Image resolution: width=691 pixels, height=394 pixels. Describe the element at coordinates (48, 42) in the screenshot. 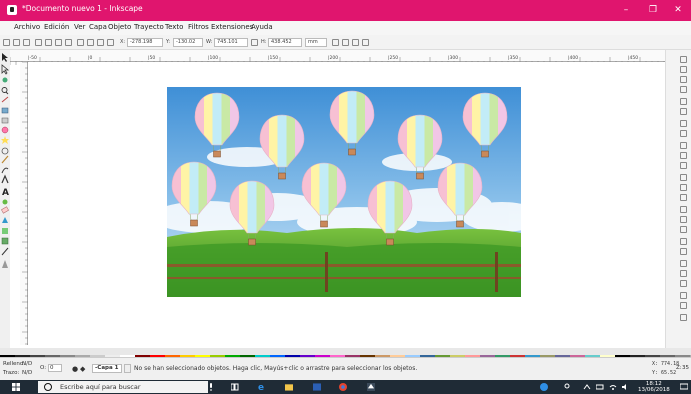

I see `rotate-cw-icon` at that location.